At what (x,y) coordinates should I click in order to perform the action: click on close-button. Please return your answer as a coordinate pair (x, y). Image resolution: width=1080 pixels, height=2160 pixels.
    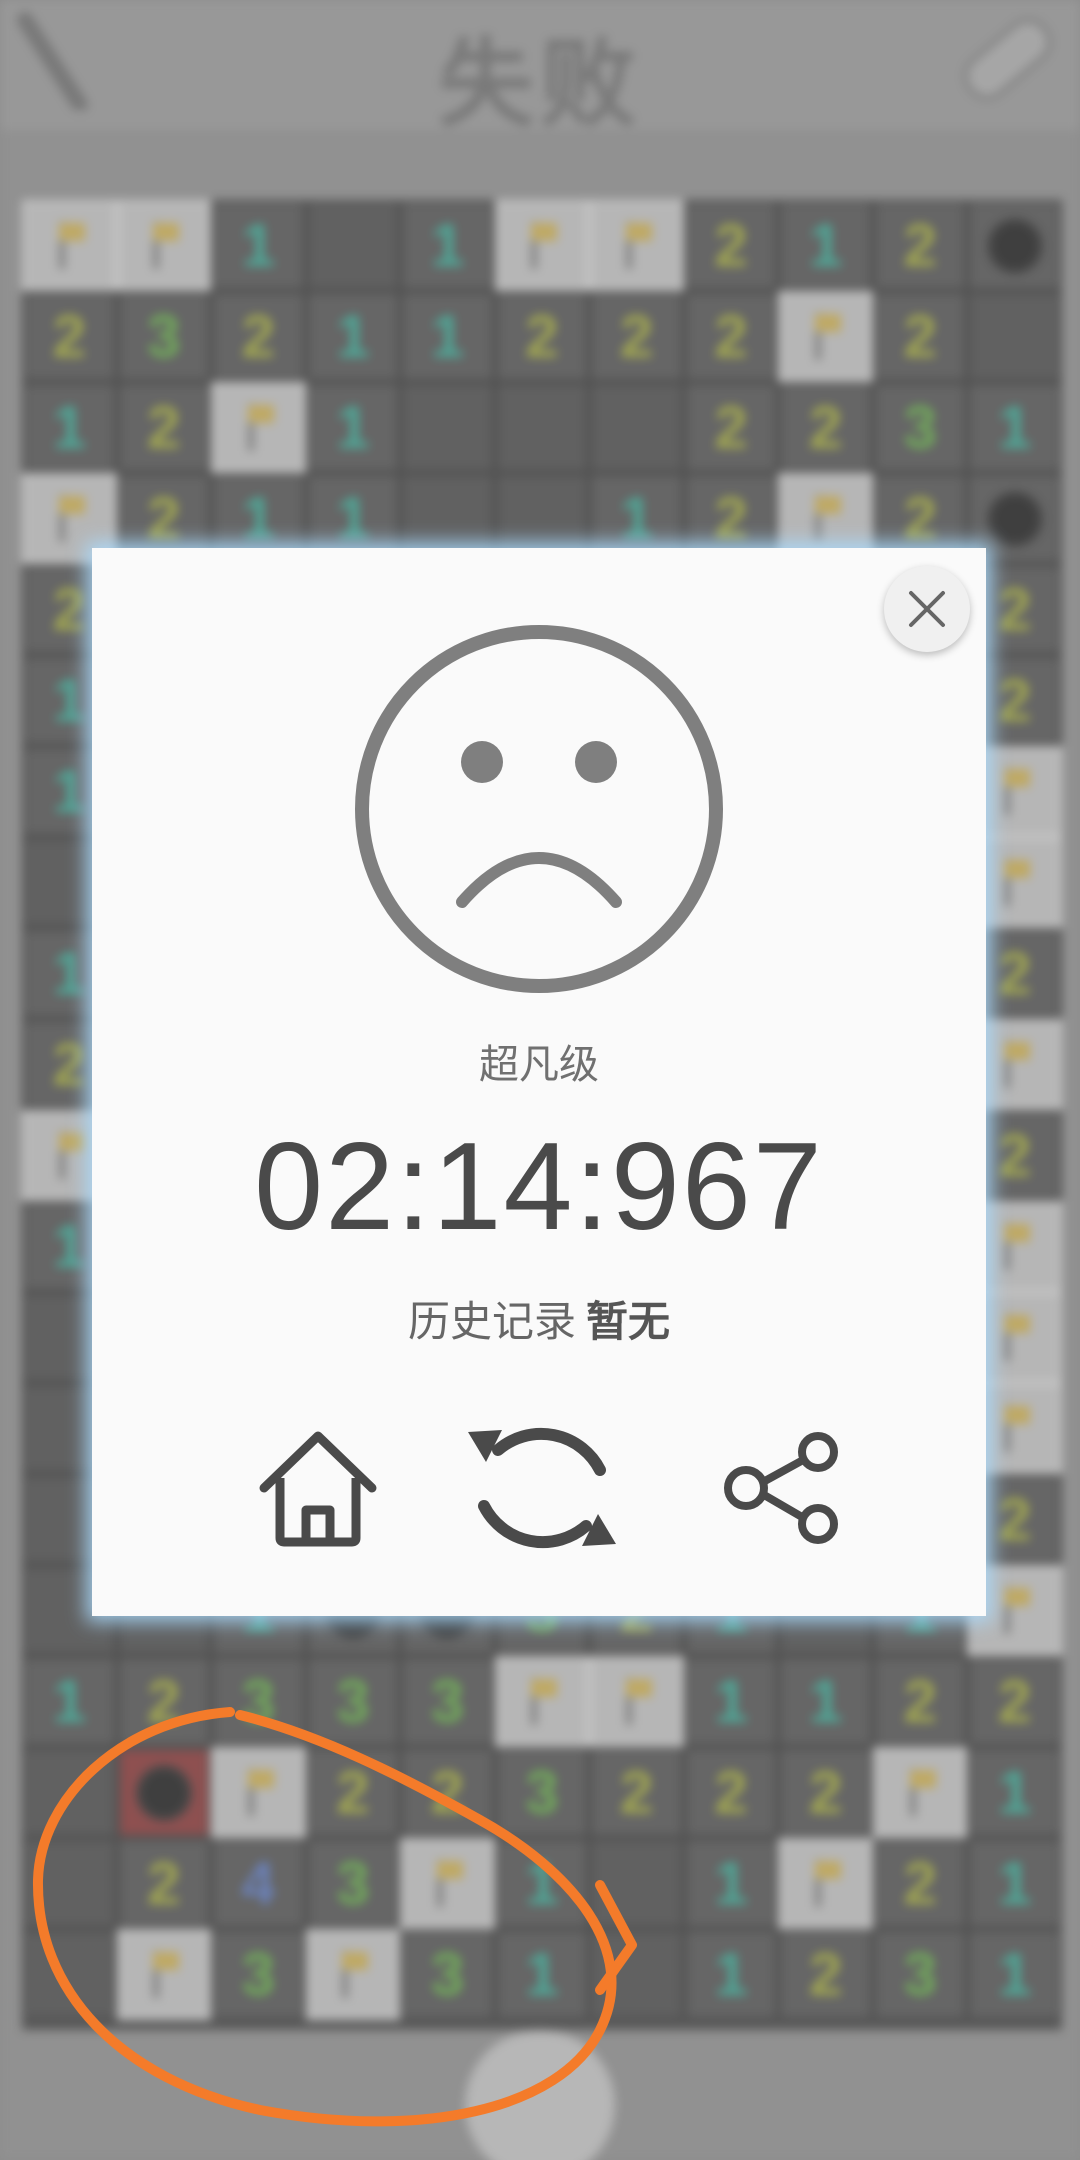
    Looking at the image, I should click on (927, 609).